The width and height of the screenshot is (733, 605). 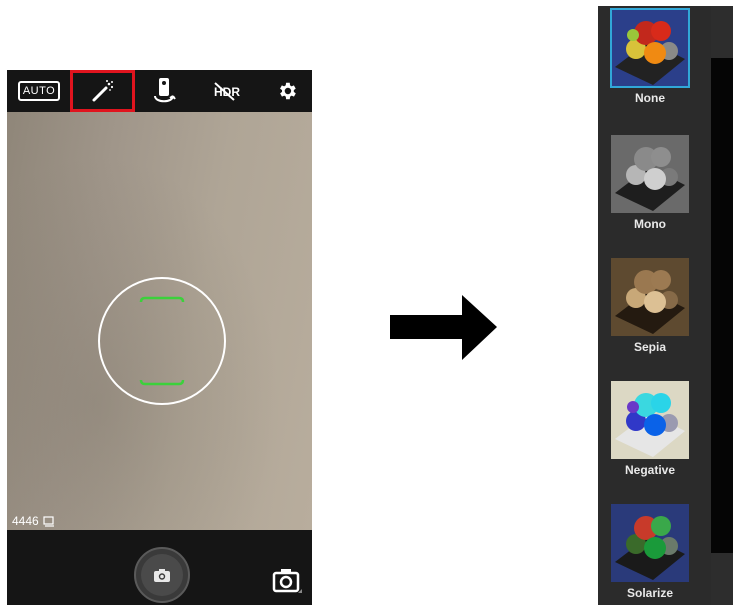 What do you see at coordinates (162, 341) in the screenshot?
I see `focus-brackets` at bounding box center [162, 341].